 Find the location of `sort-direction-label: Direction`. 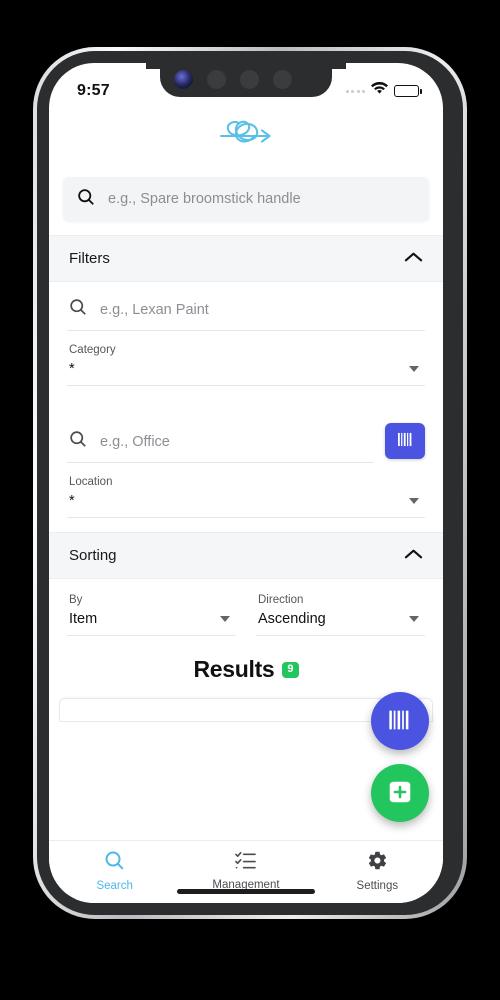

sort-direction-label: Direction is located at coordinates (281, 600).